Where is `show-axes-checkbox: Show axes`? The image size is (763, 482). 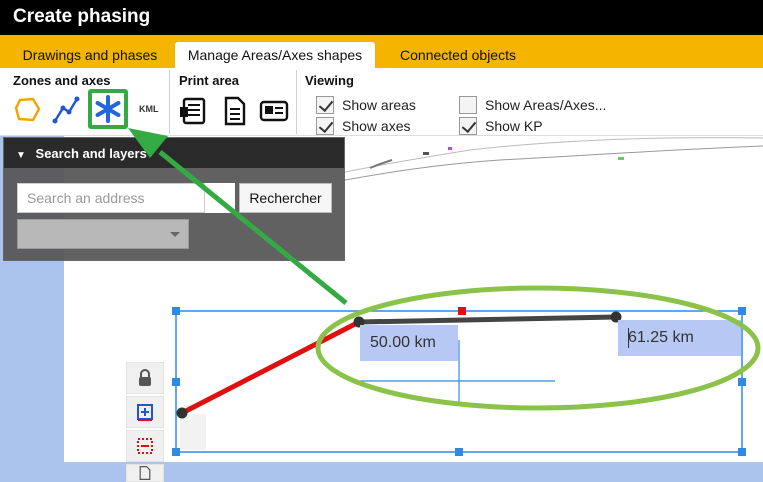
show-axes-checkbox: Show axes is located at coordinates (363, 126).